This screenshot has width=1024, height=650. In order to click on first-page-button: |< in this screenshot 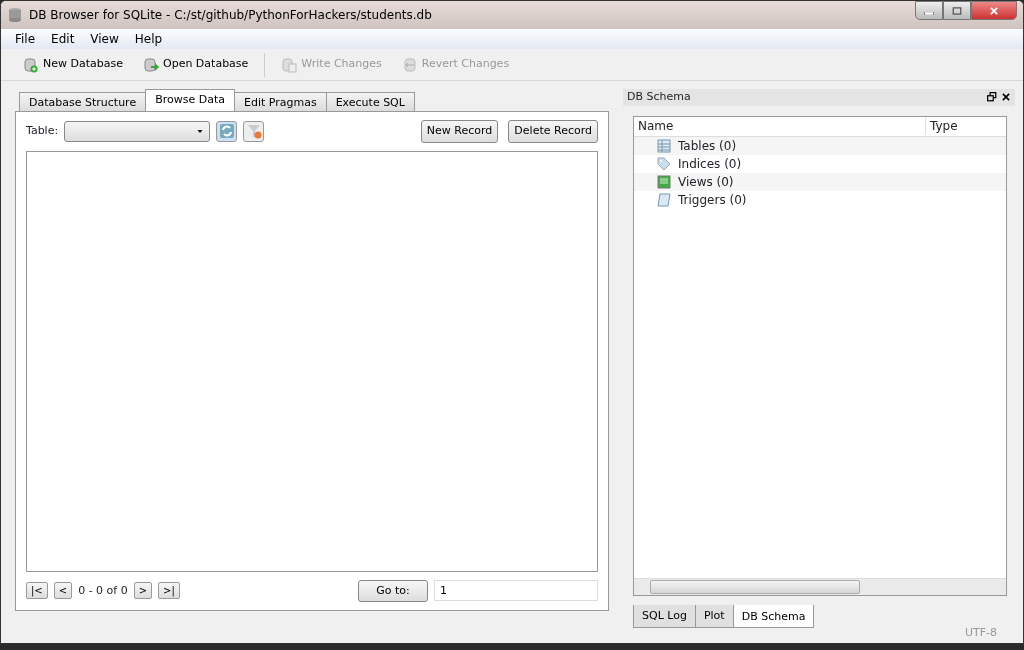, I will do `click(37, 591)`.